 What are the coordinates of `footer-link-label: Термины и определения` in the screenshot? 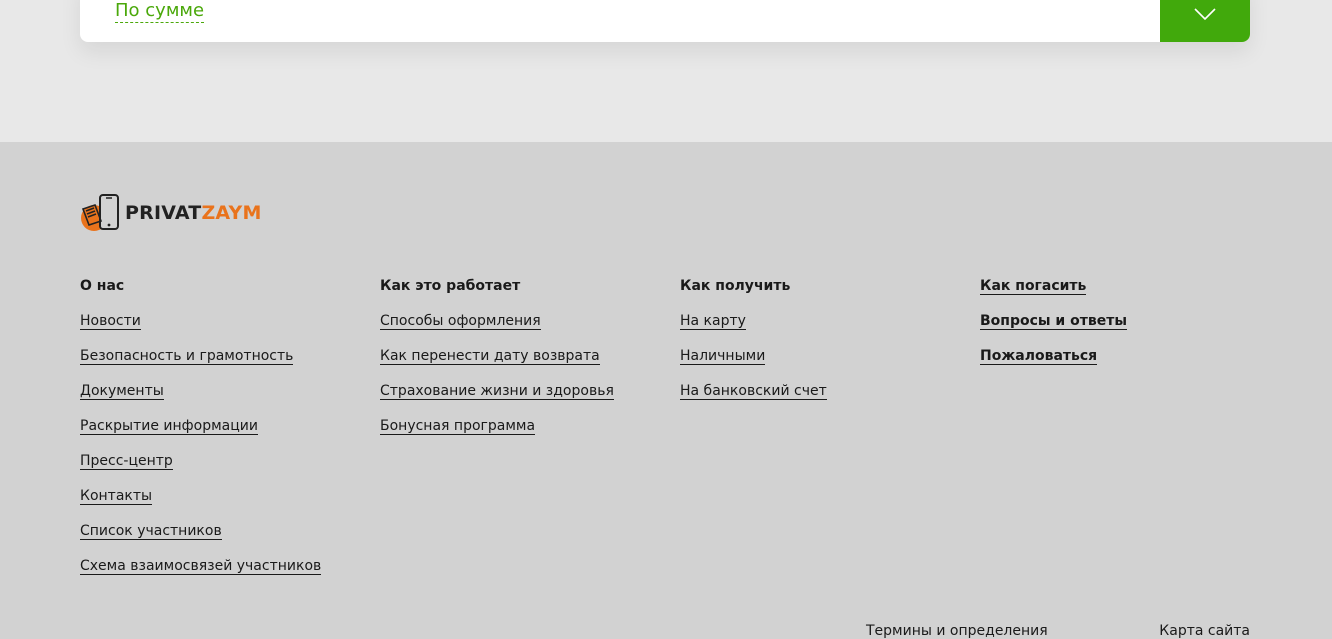 It's located at (957, 631).